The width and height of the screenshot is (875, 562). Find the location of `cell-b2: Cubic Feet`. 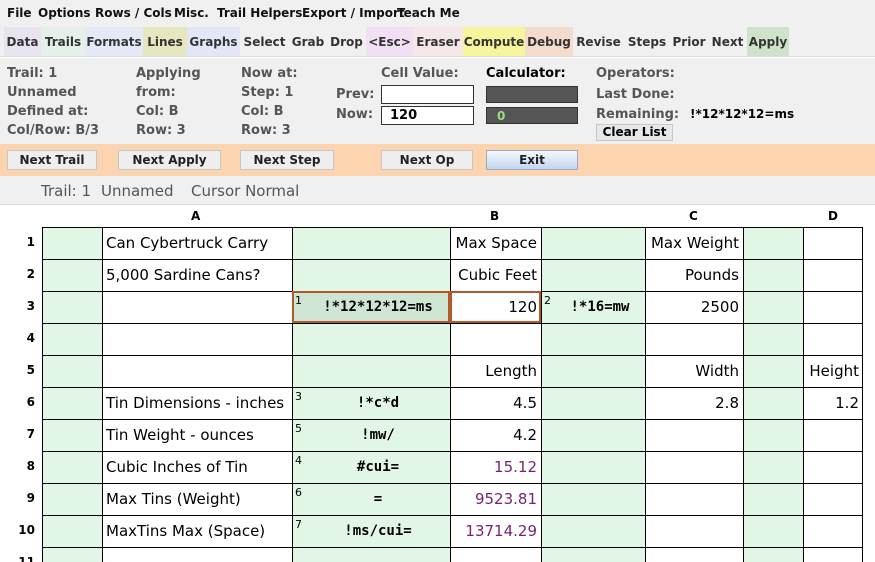

cell-b2: Cubic Feet is located at coordinates (493, 275).